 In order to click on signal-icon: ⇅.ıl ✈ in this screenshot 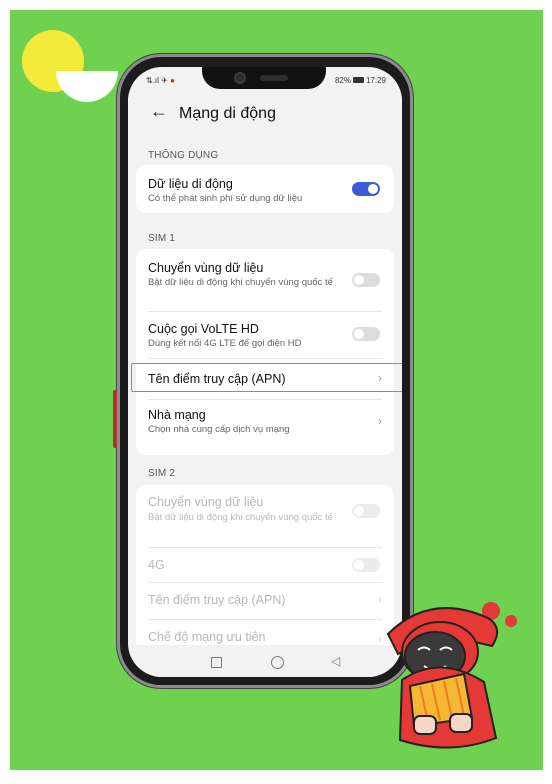, I will do `click(157, 80)`.